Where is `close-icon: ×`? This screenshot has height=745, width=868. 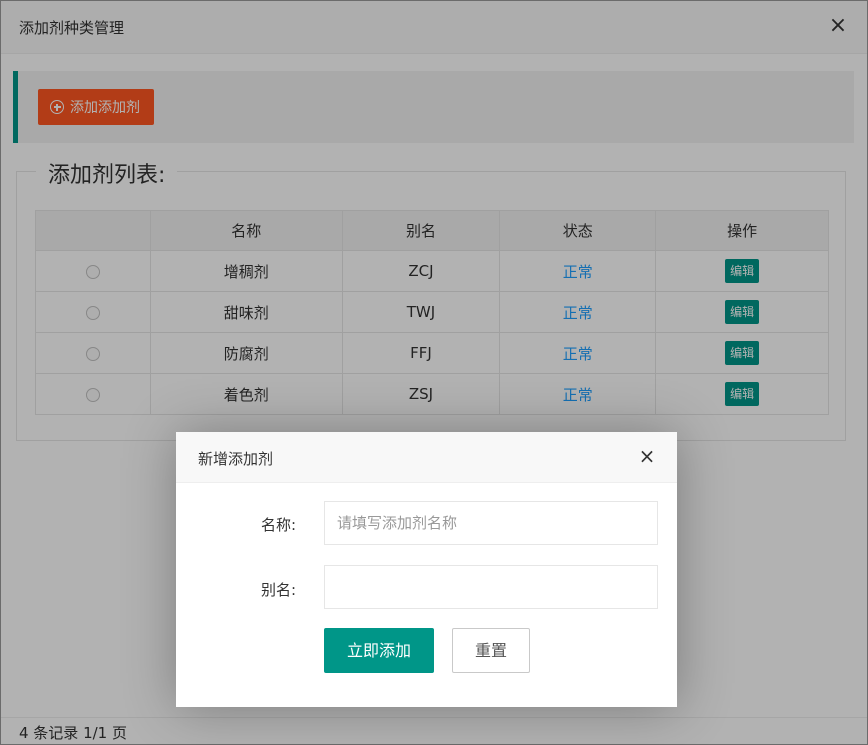 close-icon: × is located at coordinates (647, 456).